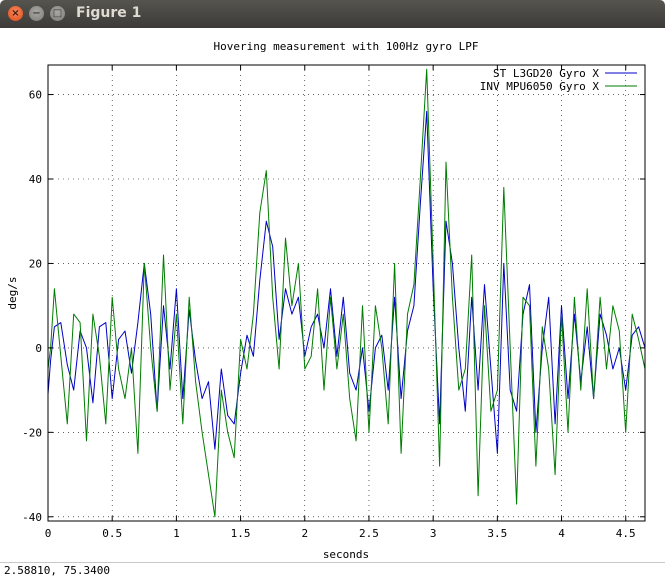 The width and height of the screenshot is (665, 579). What do you see at coordinates (12, 292) in the screenshot?
I see `y-axis-label: deg/s` at bounding box center [12, 292].